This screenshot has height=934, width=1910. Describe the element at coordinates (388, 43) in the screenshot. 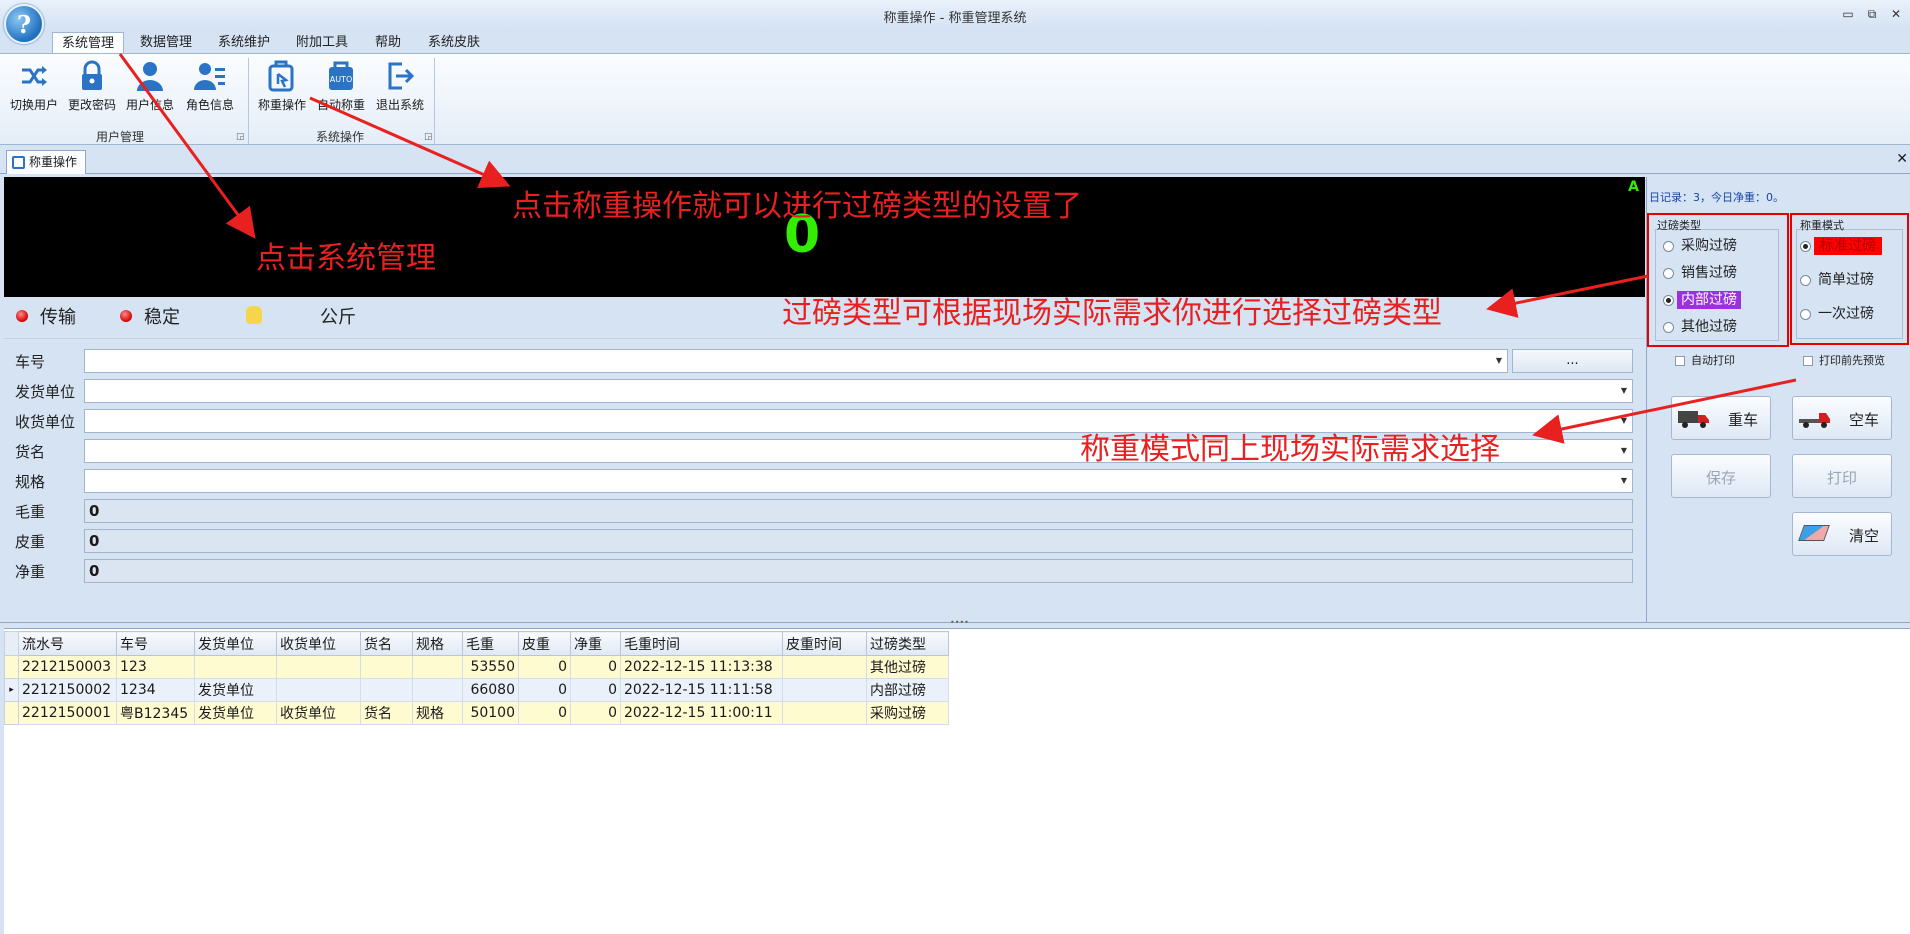

I see `tab-help: 帮助` at that location.